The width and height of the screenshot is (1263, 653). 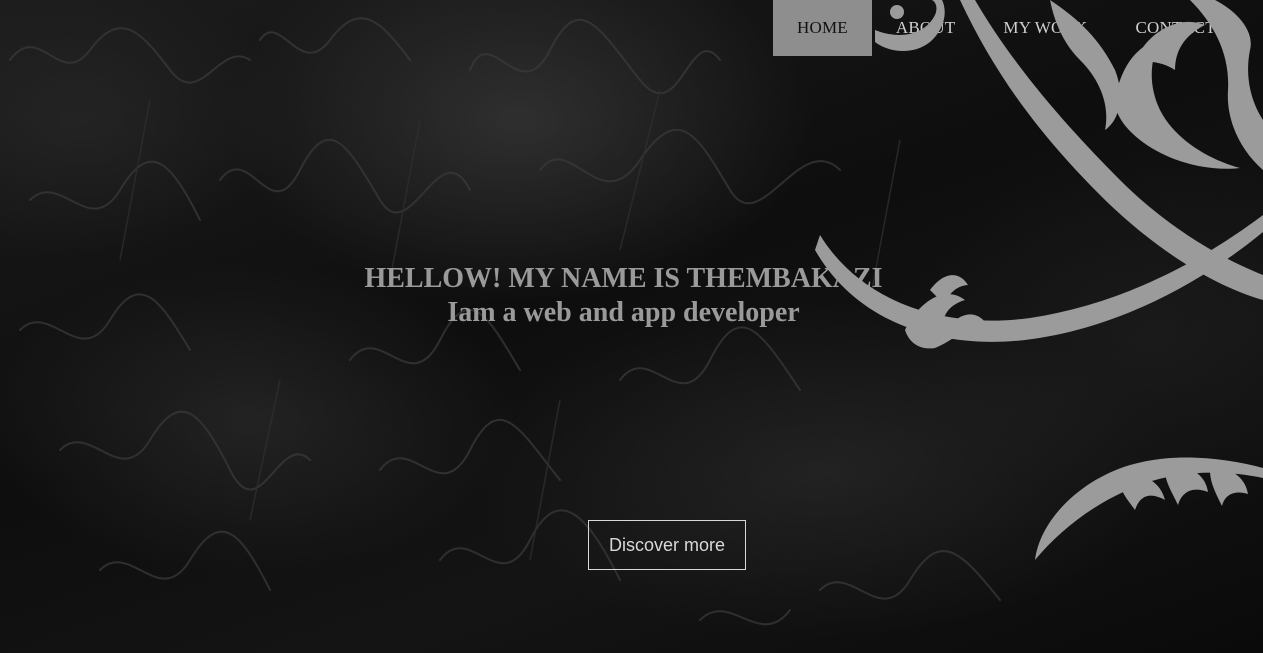 What do you see at coordinates (926, 28) in the screenshot?
I see `nav-about: ABOUT` at bounding box center [926, 28].